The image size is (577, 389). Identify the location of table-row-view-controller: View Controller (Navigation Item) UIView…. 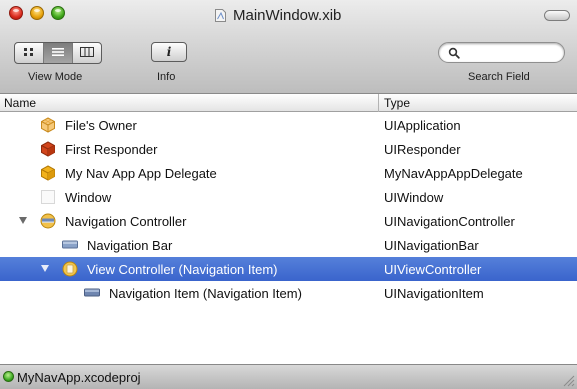
(288, 269).